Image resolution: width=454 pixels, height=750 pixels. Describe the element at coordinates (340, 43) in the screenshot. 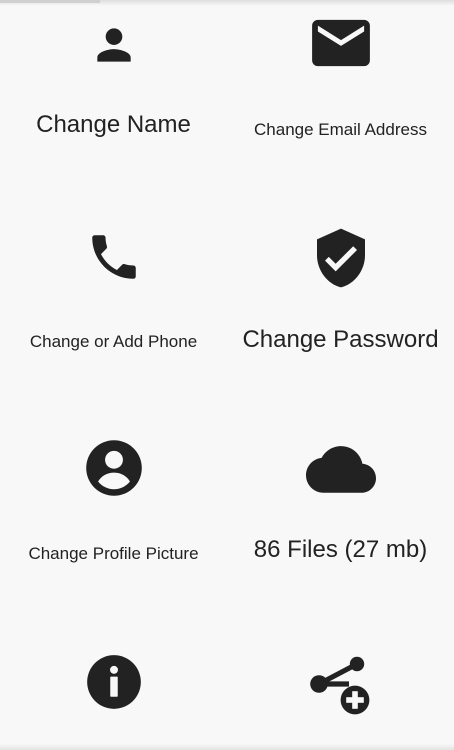

I see `email-icon` at that location.